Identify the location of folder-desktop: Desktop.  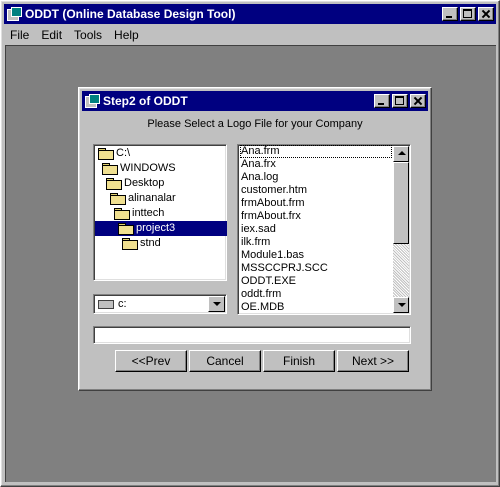
(135, 183).